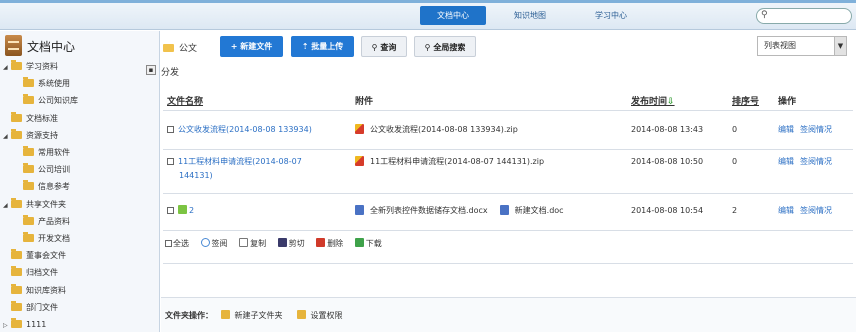  Describe the element at coordinates (30, 273) in the screenshot. I see `tree-item: 归档文件` at that location.